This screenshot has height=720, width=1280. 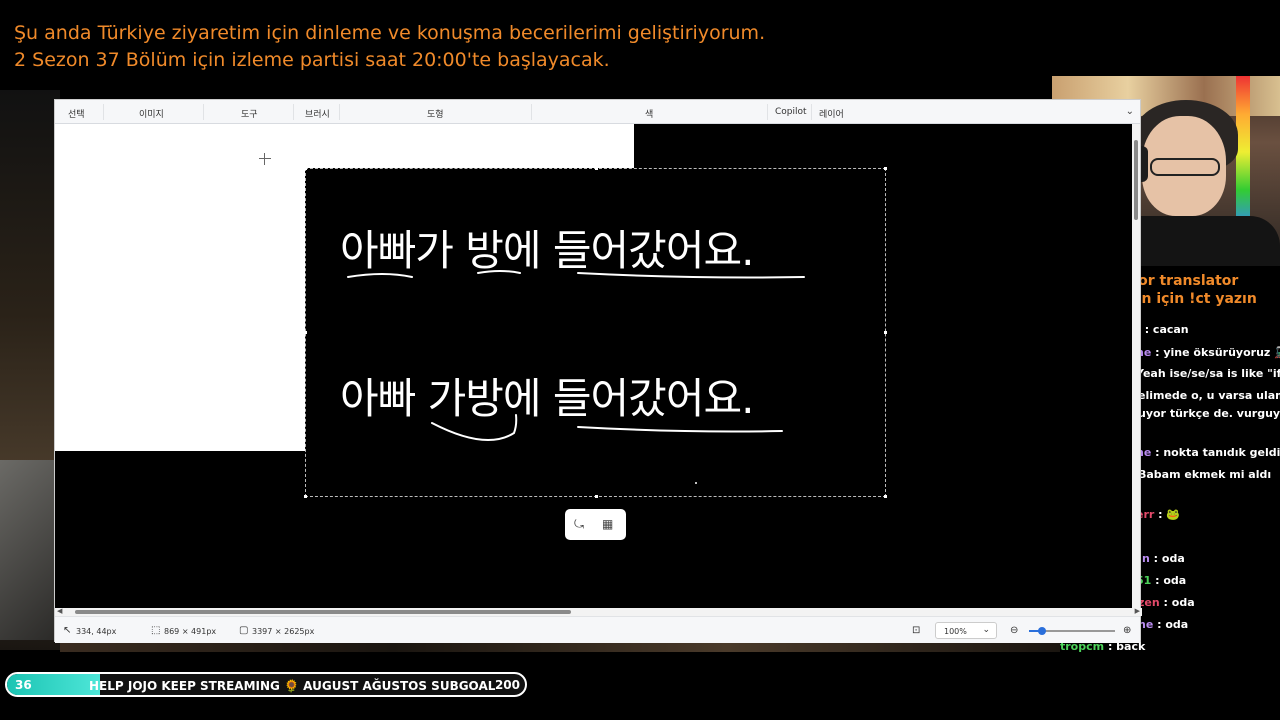 What do you see at coordinates (499, 272) in the screenshot?
I see `underline-bang` at bounding box center [499, 272].